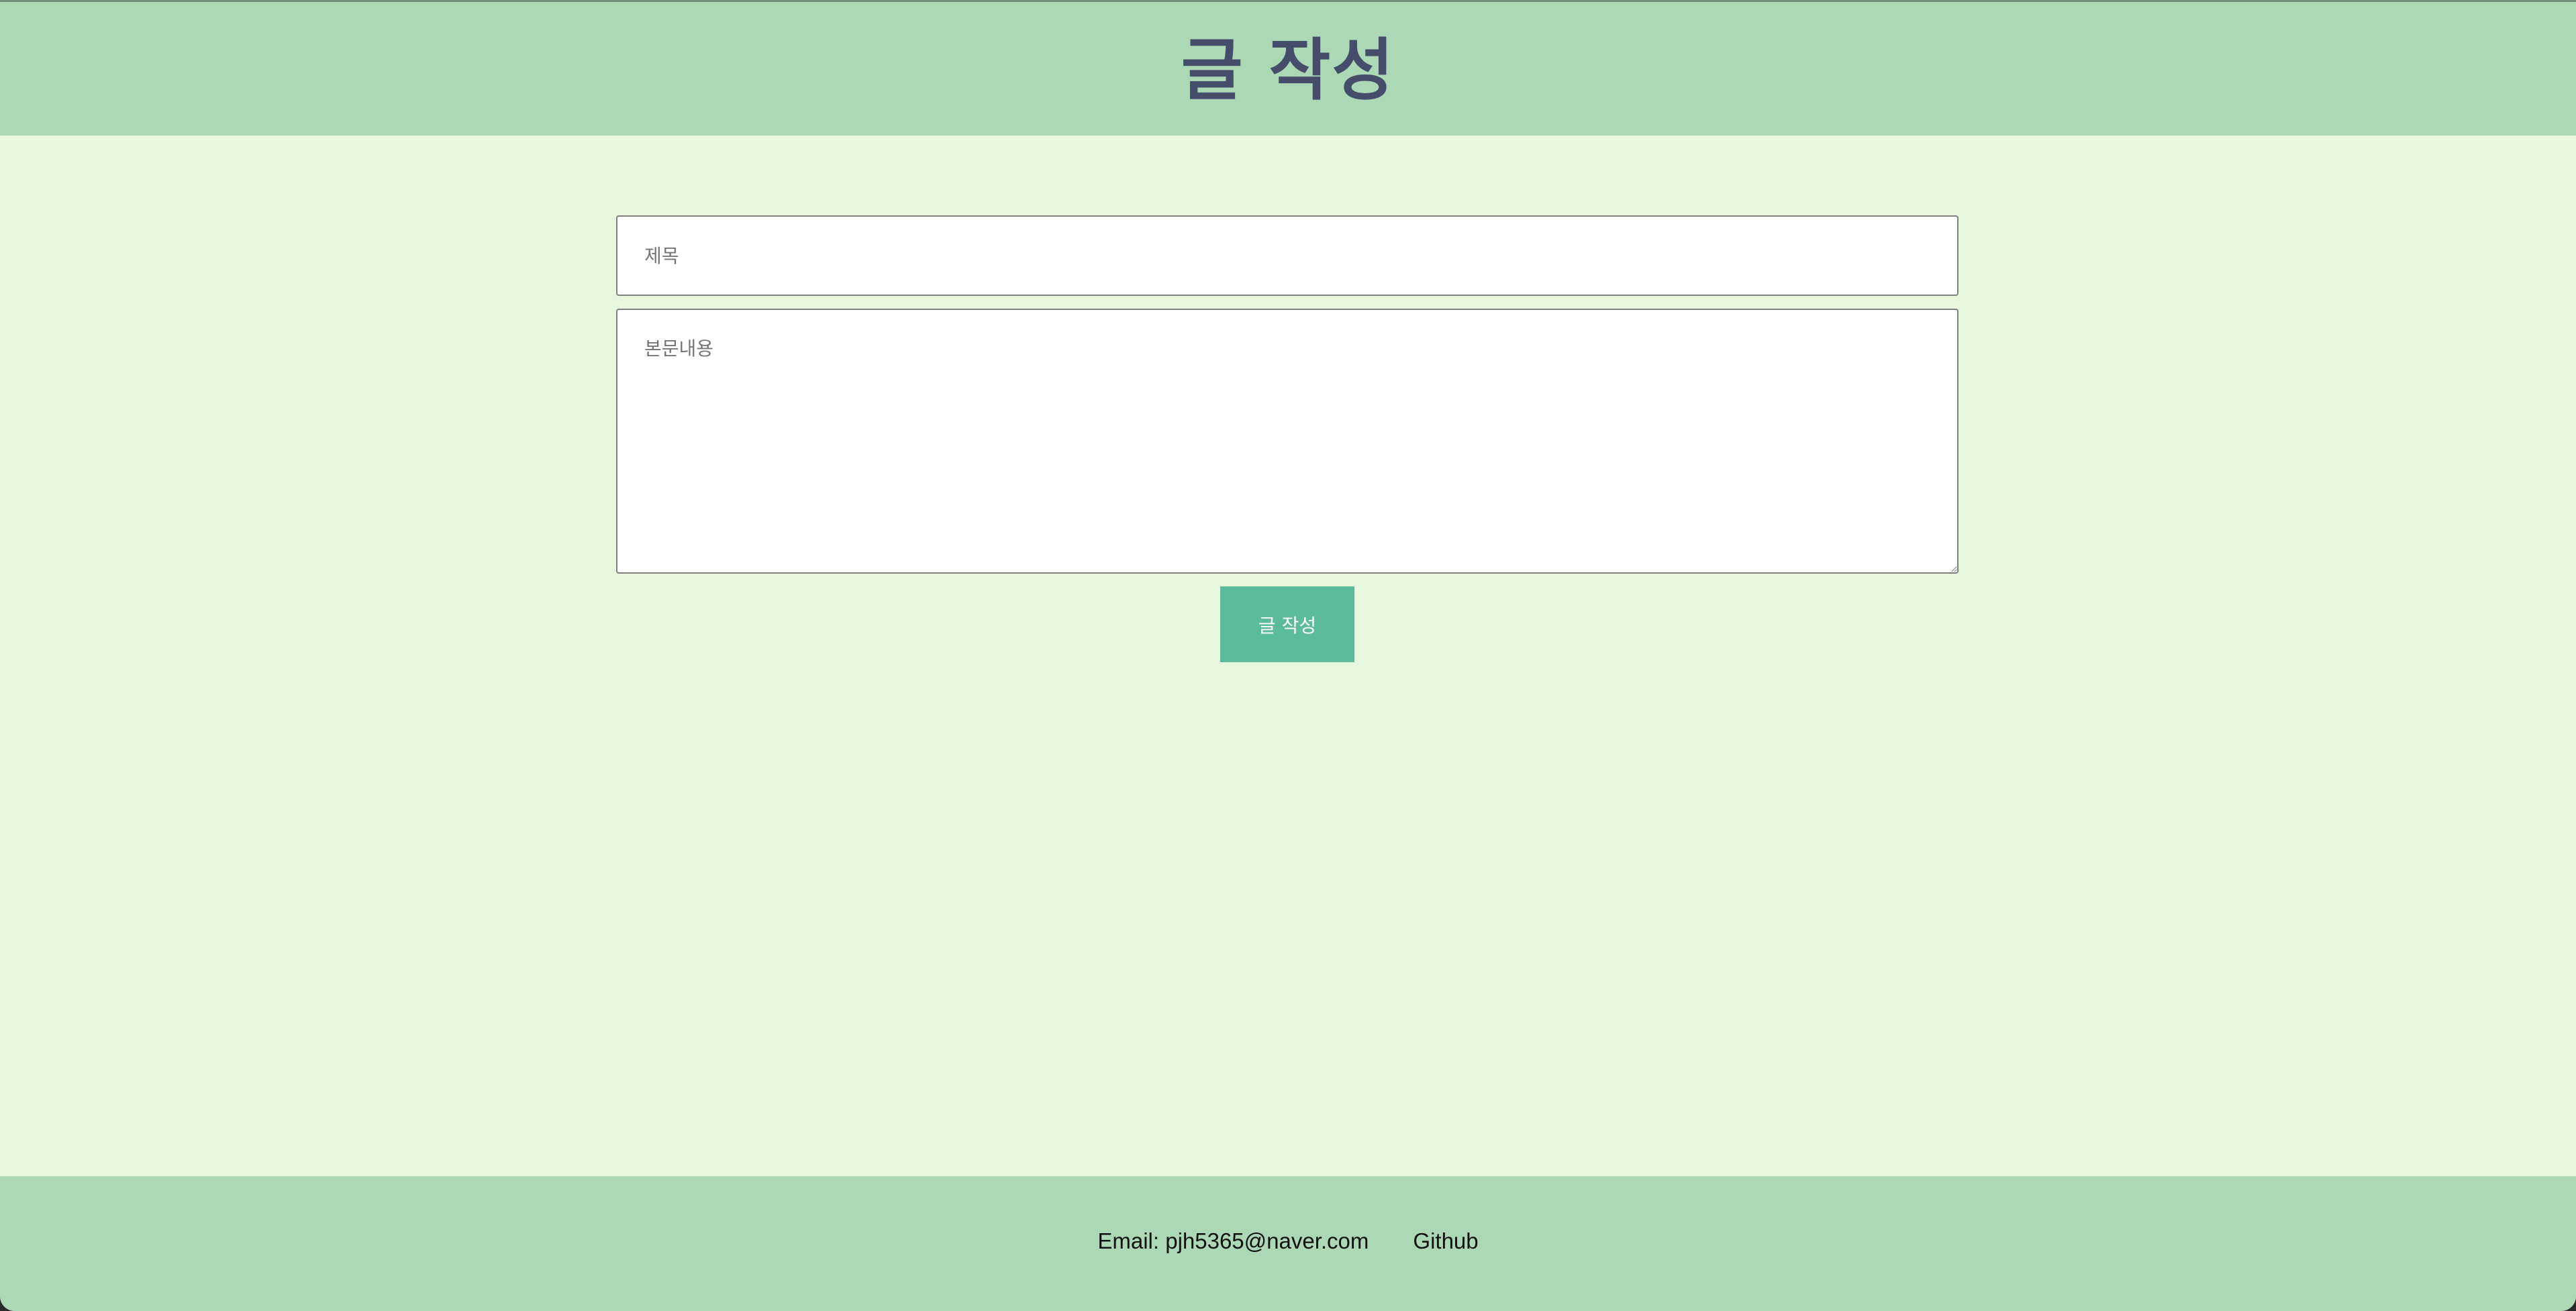 The width and height of the screenshot is (2576, 1311). I want to click on footer-email: Email: pjh5365@naver.com, so click(1233, 1241).